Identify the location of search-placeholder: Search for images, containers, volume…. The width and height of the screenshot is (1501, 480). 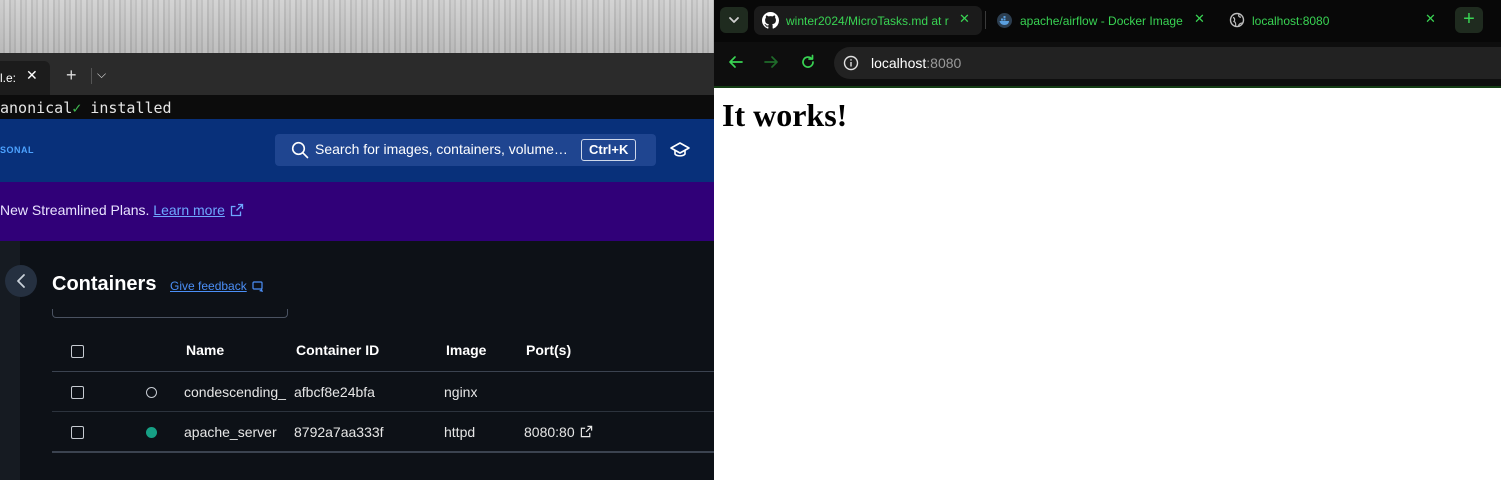
(441, 149).